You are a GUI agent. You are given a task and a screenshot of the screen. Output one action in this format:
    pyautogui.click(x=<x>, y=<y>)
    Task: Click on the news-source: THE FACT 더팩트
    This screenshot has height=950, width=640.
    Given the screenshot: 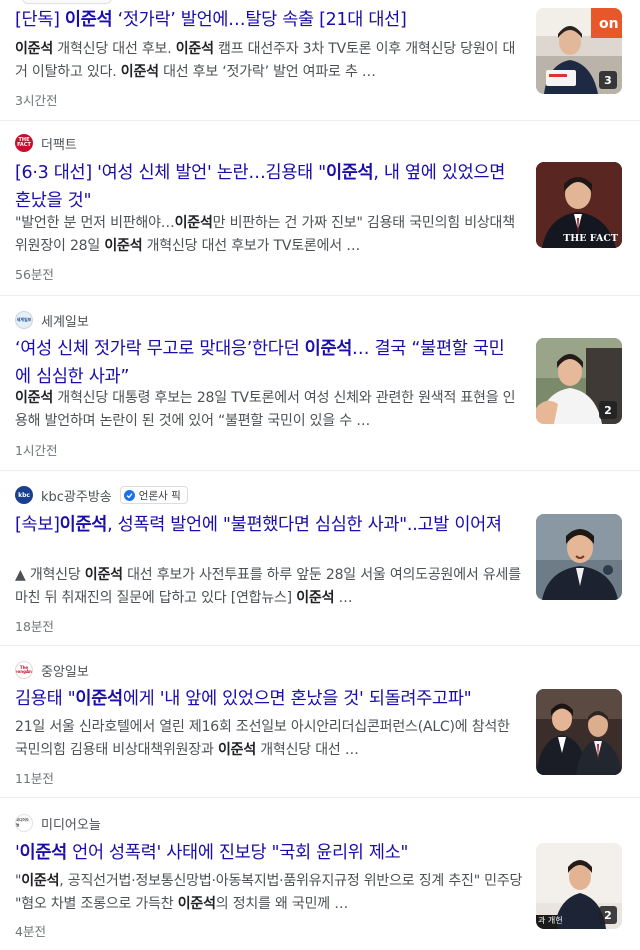 What is the action you would take?
    pyautogui.click(x=46, y=143)
    